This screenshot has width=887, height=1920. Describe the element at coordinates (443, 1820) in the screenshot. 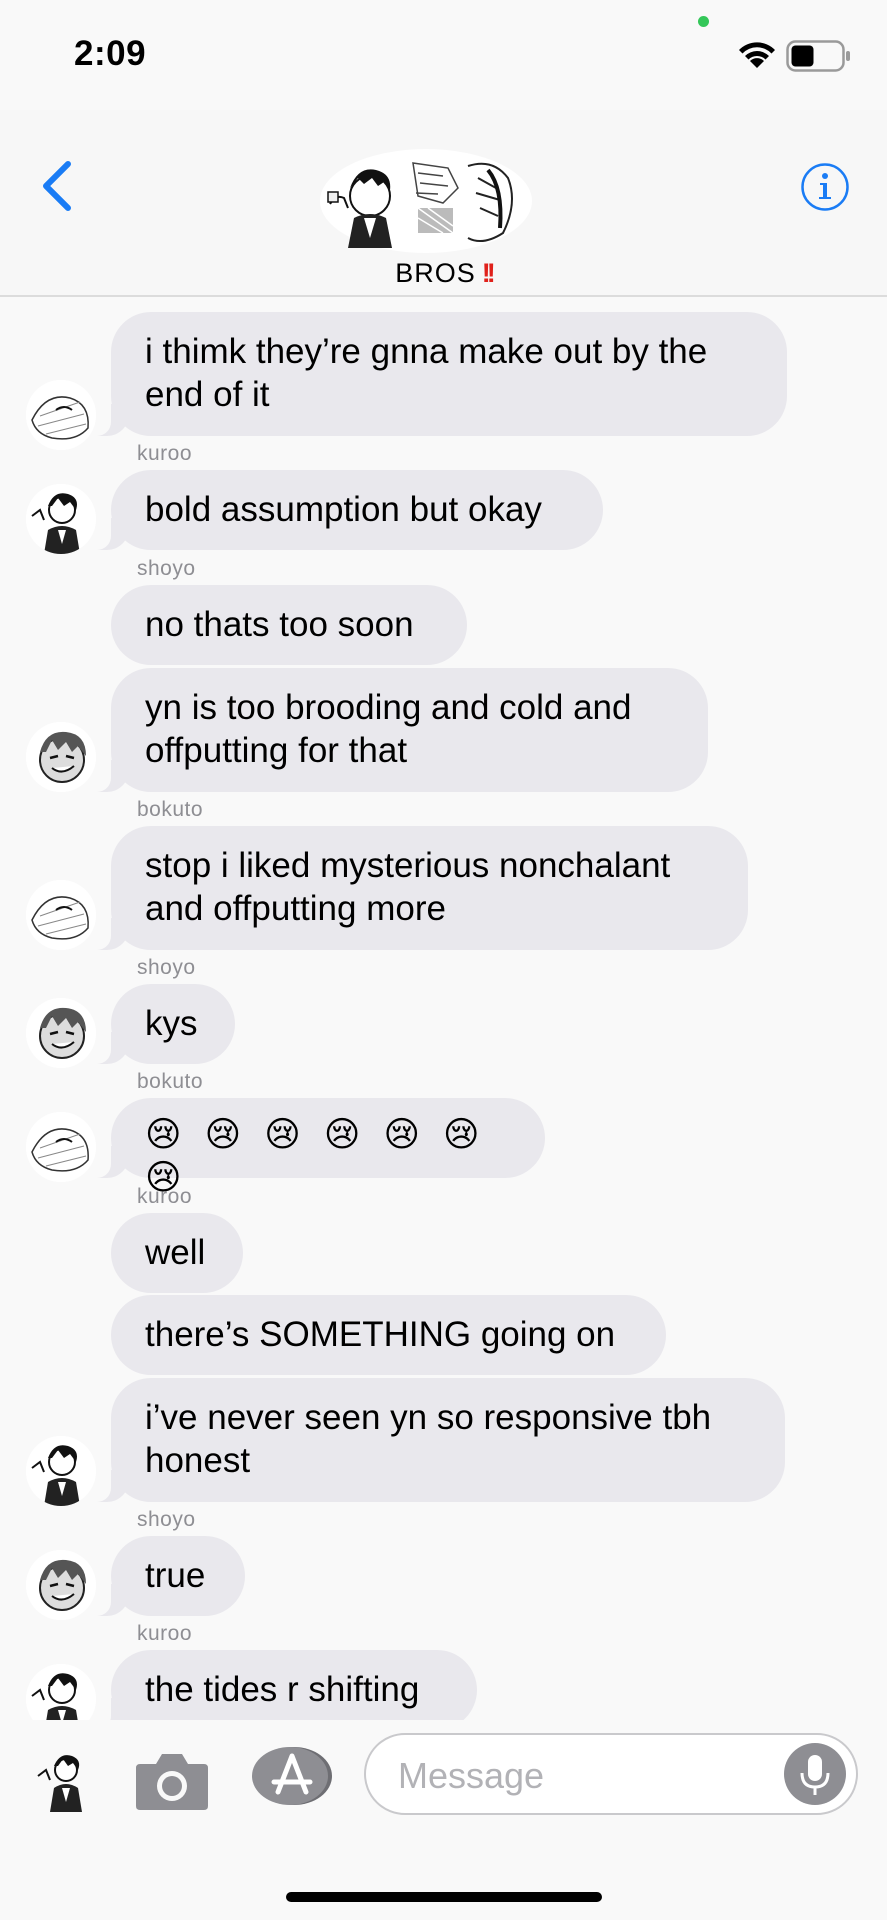

I see `composer-bar` at that location.